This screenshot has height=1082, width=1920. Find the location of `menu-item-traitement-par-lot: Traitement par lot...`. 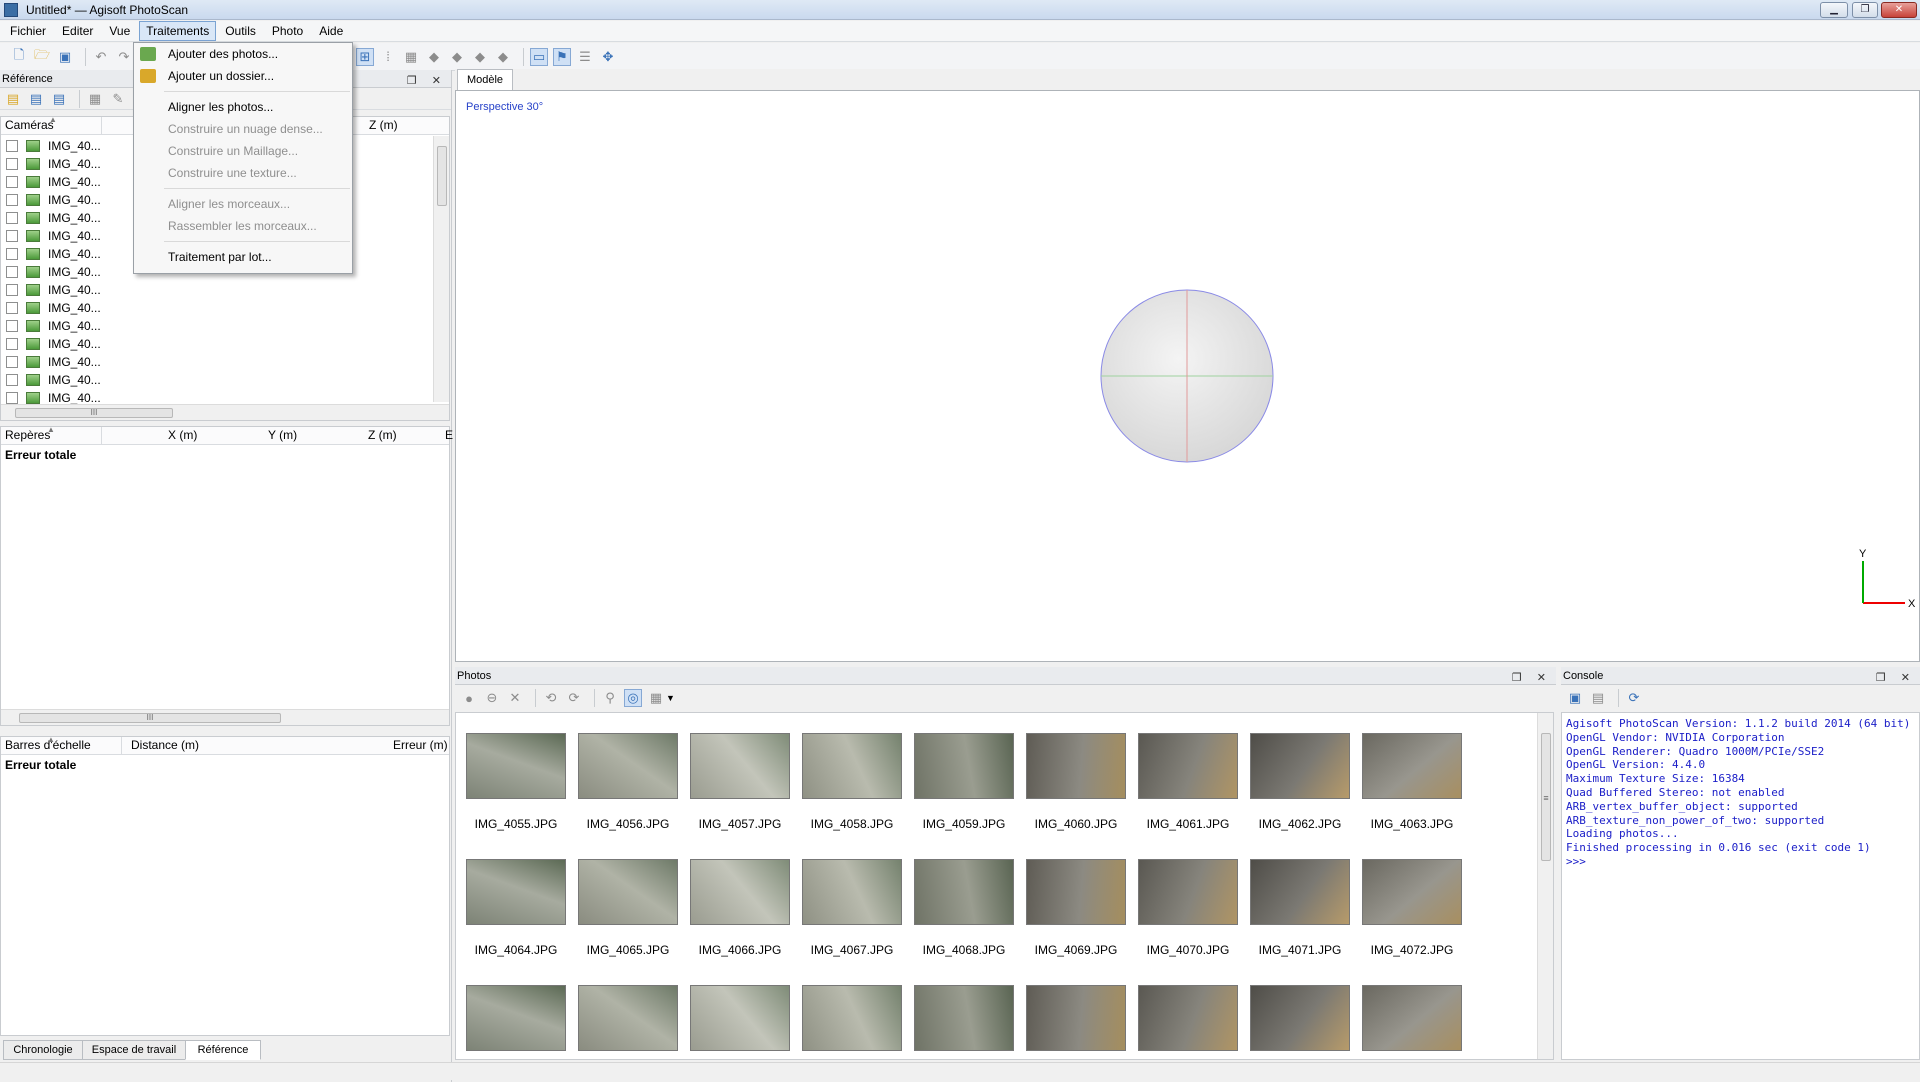

menu-item-traitement-par-lot: Traitement par lot... is located at coordinates (243, 257).